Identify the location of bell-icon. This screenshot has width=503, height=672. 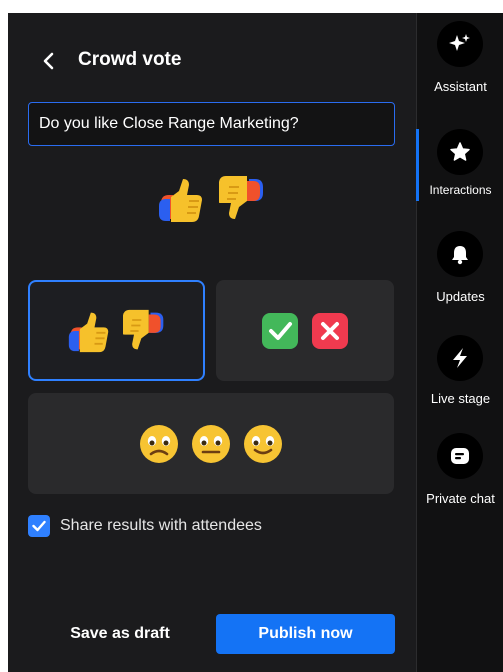
(460, 254).